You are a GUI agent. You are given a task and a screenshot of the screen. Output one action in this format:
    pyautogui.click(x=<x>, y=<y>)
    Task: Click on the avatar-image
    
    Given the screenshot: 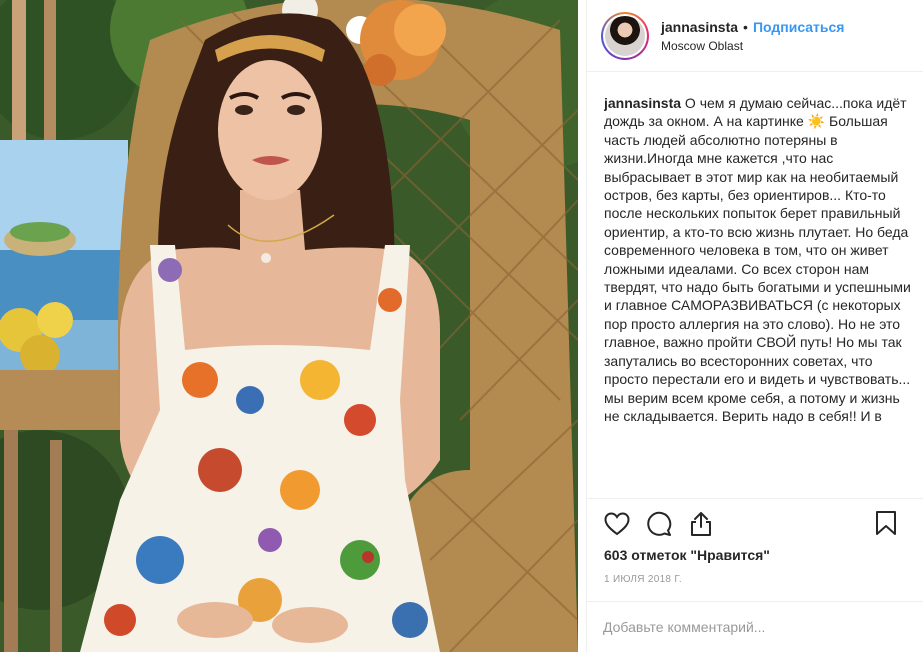 What is the action you would take?
    pyautogui.click(x=625, y=35)
    